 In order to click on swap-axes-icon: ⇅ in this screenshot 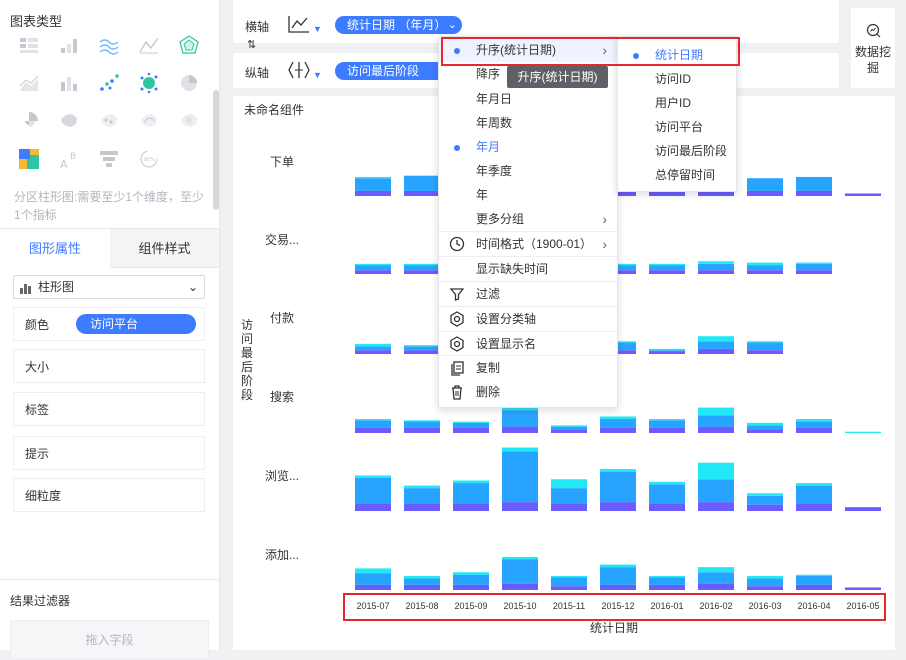, I will do `click(257, 47)`.